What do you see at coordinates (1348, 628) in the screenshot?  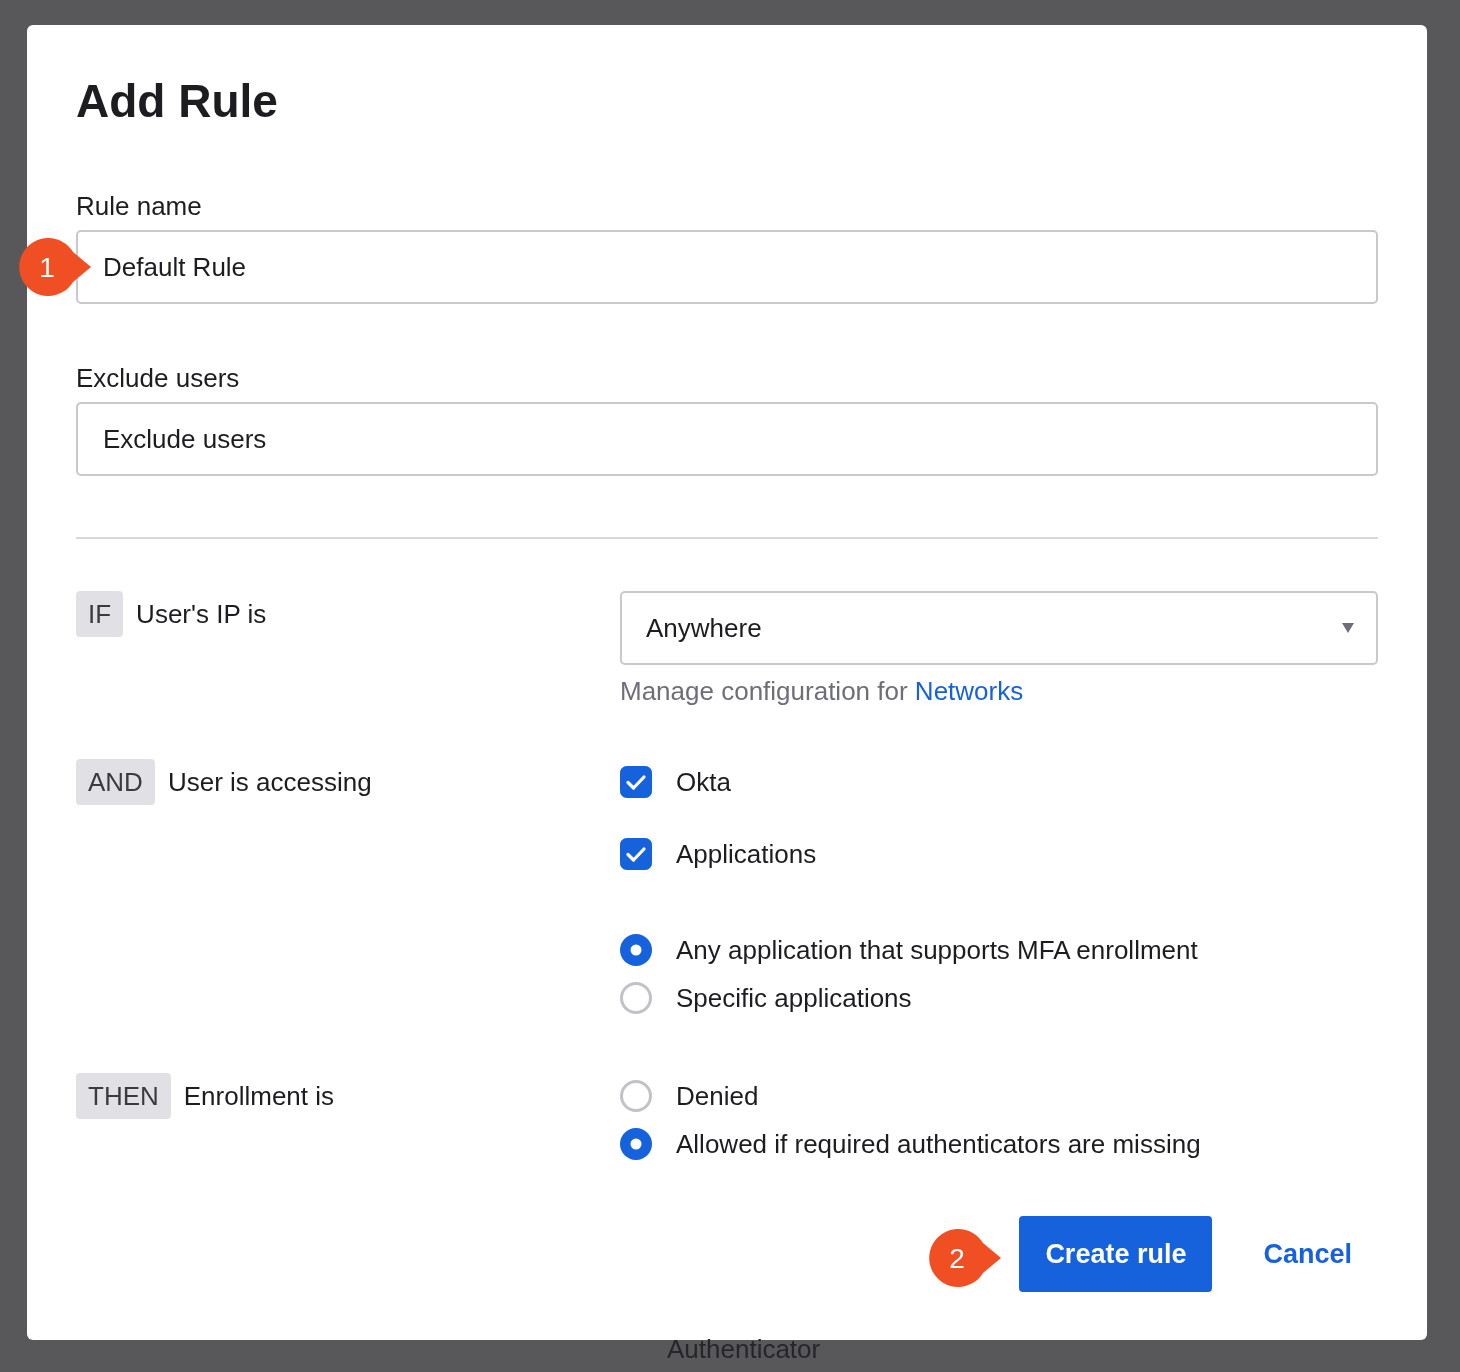 I see `caret-icon` at bounding box center [1348, 628].